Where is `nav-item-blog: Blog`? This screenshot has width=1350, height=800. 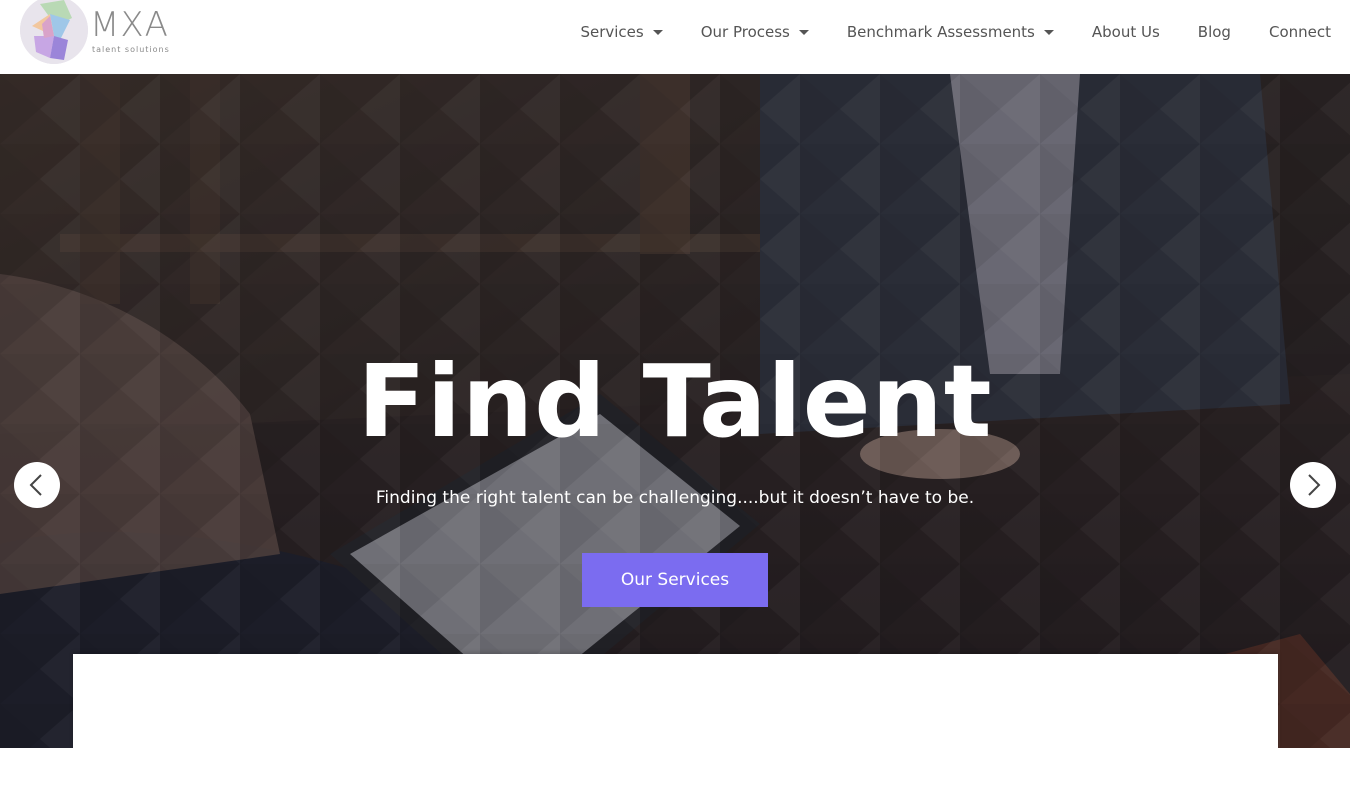
nav-item-blog: Blog is located at coordinates (1214, 32).